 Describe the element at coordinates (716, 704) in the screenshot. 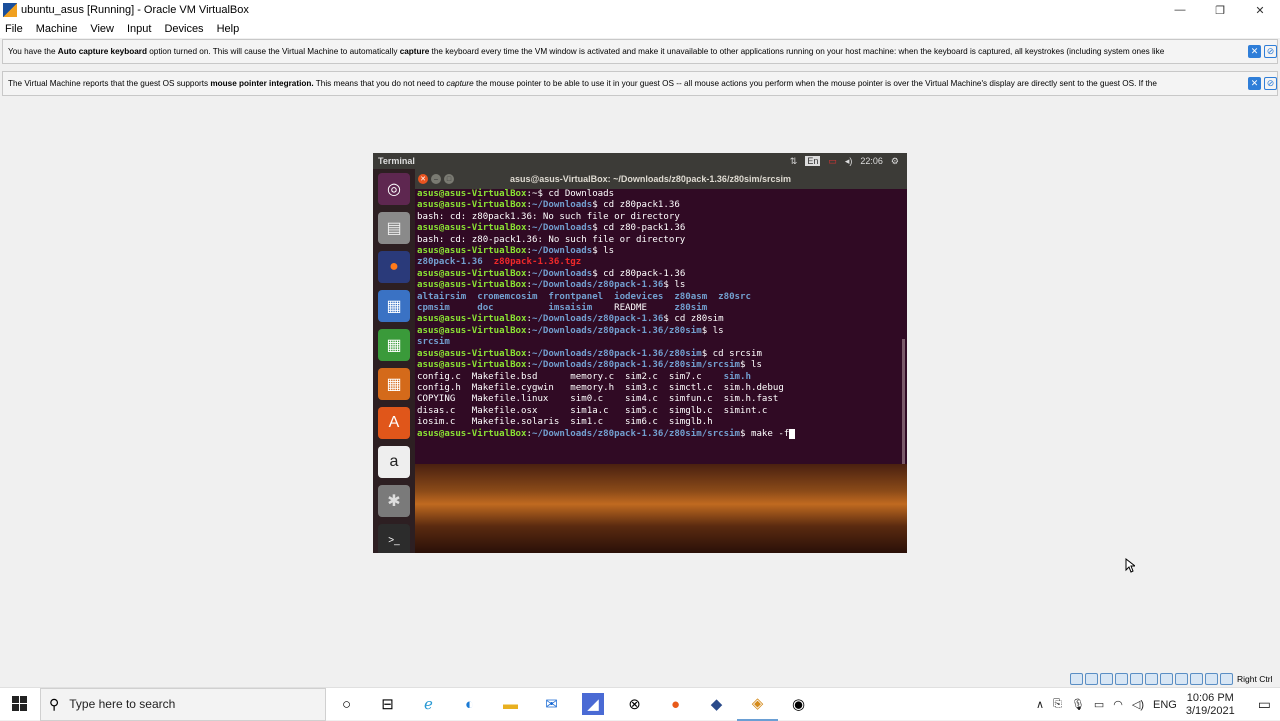

I see `virtualbox-manager-icon: ◆` at that location.